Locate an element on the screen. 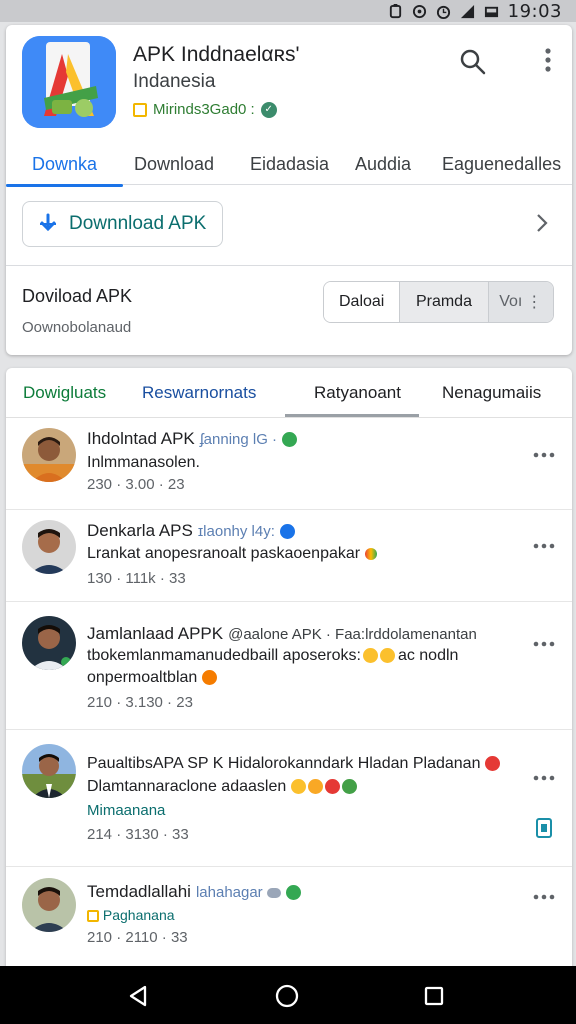 Image resolution: width=576 pixels, height=1024 pixels. tab-auddia: Auddia is located at coordinates (383, 164).